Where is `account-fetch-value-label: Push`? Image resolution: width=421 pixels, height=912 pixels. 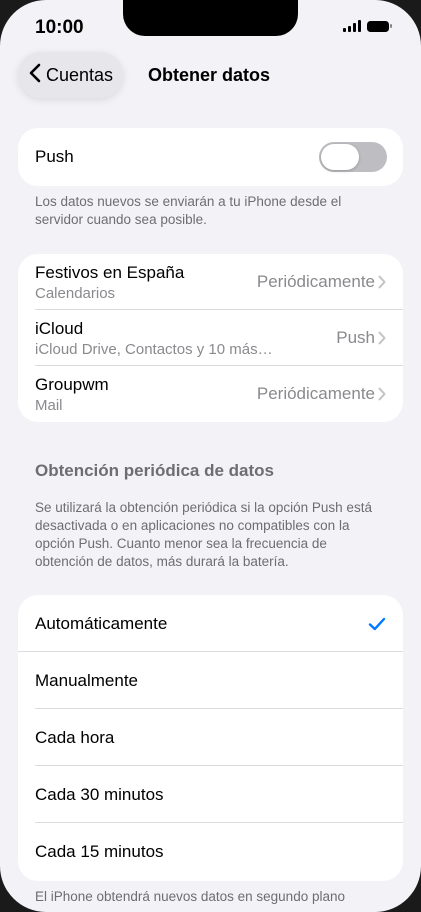
account-fetch-value-label: Push is located at coordinates (355, 337).